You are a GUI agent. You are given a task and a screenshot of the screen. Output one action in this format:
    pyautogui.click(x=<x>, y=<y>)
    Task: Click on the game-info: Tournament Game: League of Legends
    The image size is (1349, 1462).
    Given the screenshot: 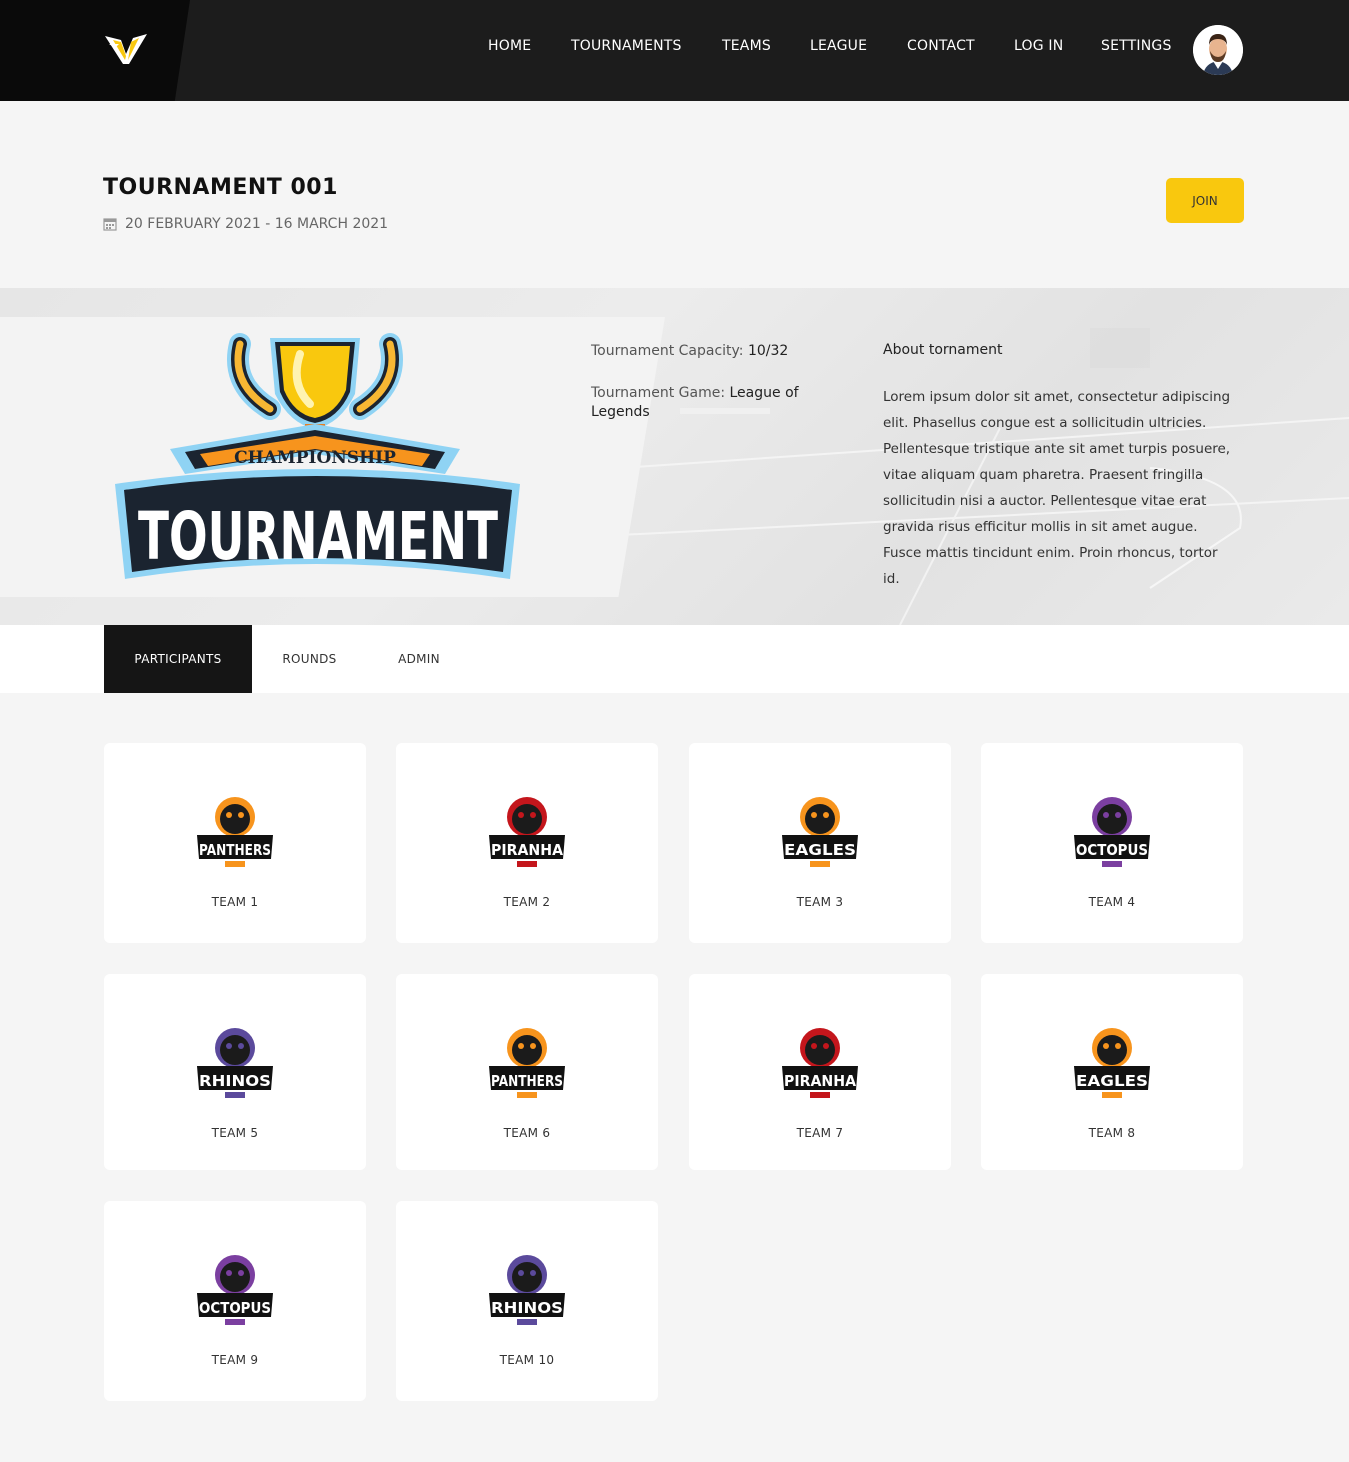 What is the action you would take?
    pyautogui.click(x=701, y=403)
    